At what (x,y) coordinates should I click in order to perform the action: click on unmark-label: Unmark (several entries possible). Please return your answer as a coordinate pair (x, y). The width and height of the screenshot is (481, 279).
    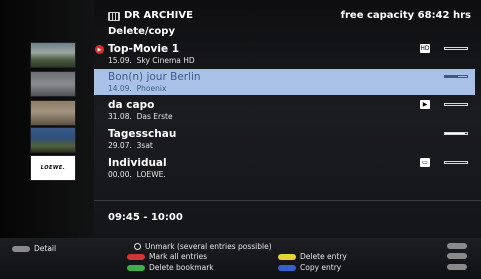
    Looking at the image, I should click on (208, 246).